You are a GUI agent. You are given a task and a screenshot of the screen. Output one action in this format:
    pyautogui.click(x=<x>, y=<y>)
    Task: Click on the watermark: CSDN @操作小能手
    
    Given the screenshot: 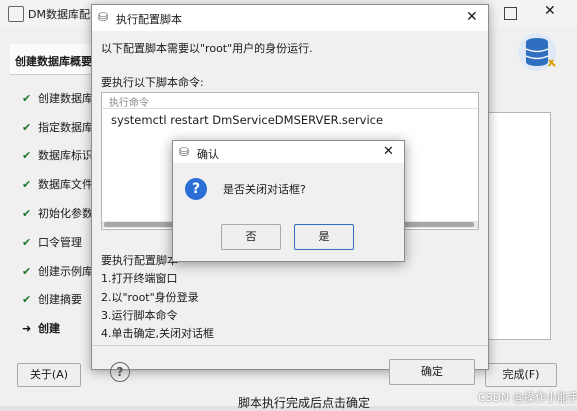 What is the action you would take?
    pyautogui.click(x=527, y=397)
    